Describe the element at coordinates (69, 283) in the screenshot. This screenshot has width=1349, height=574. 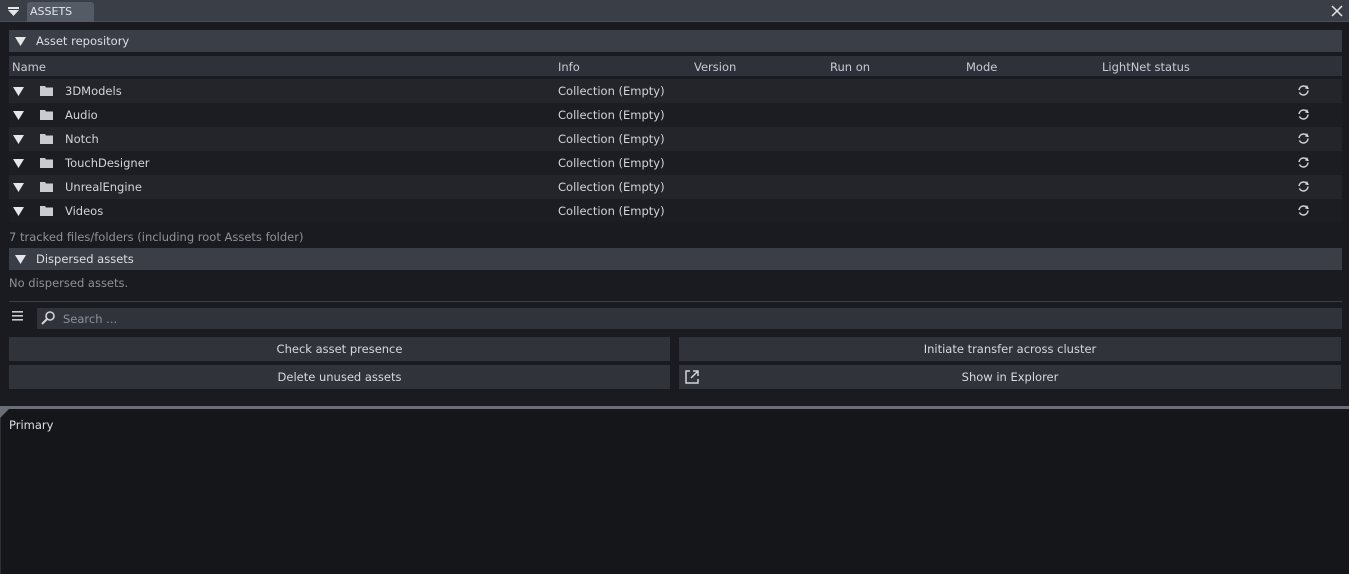
I see `no-dispersed-text: No dispersed assets.` at that location.